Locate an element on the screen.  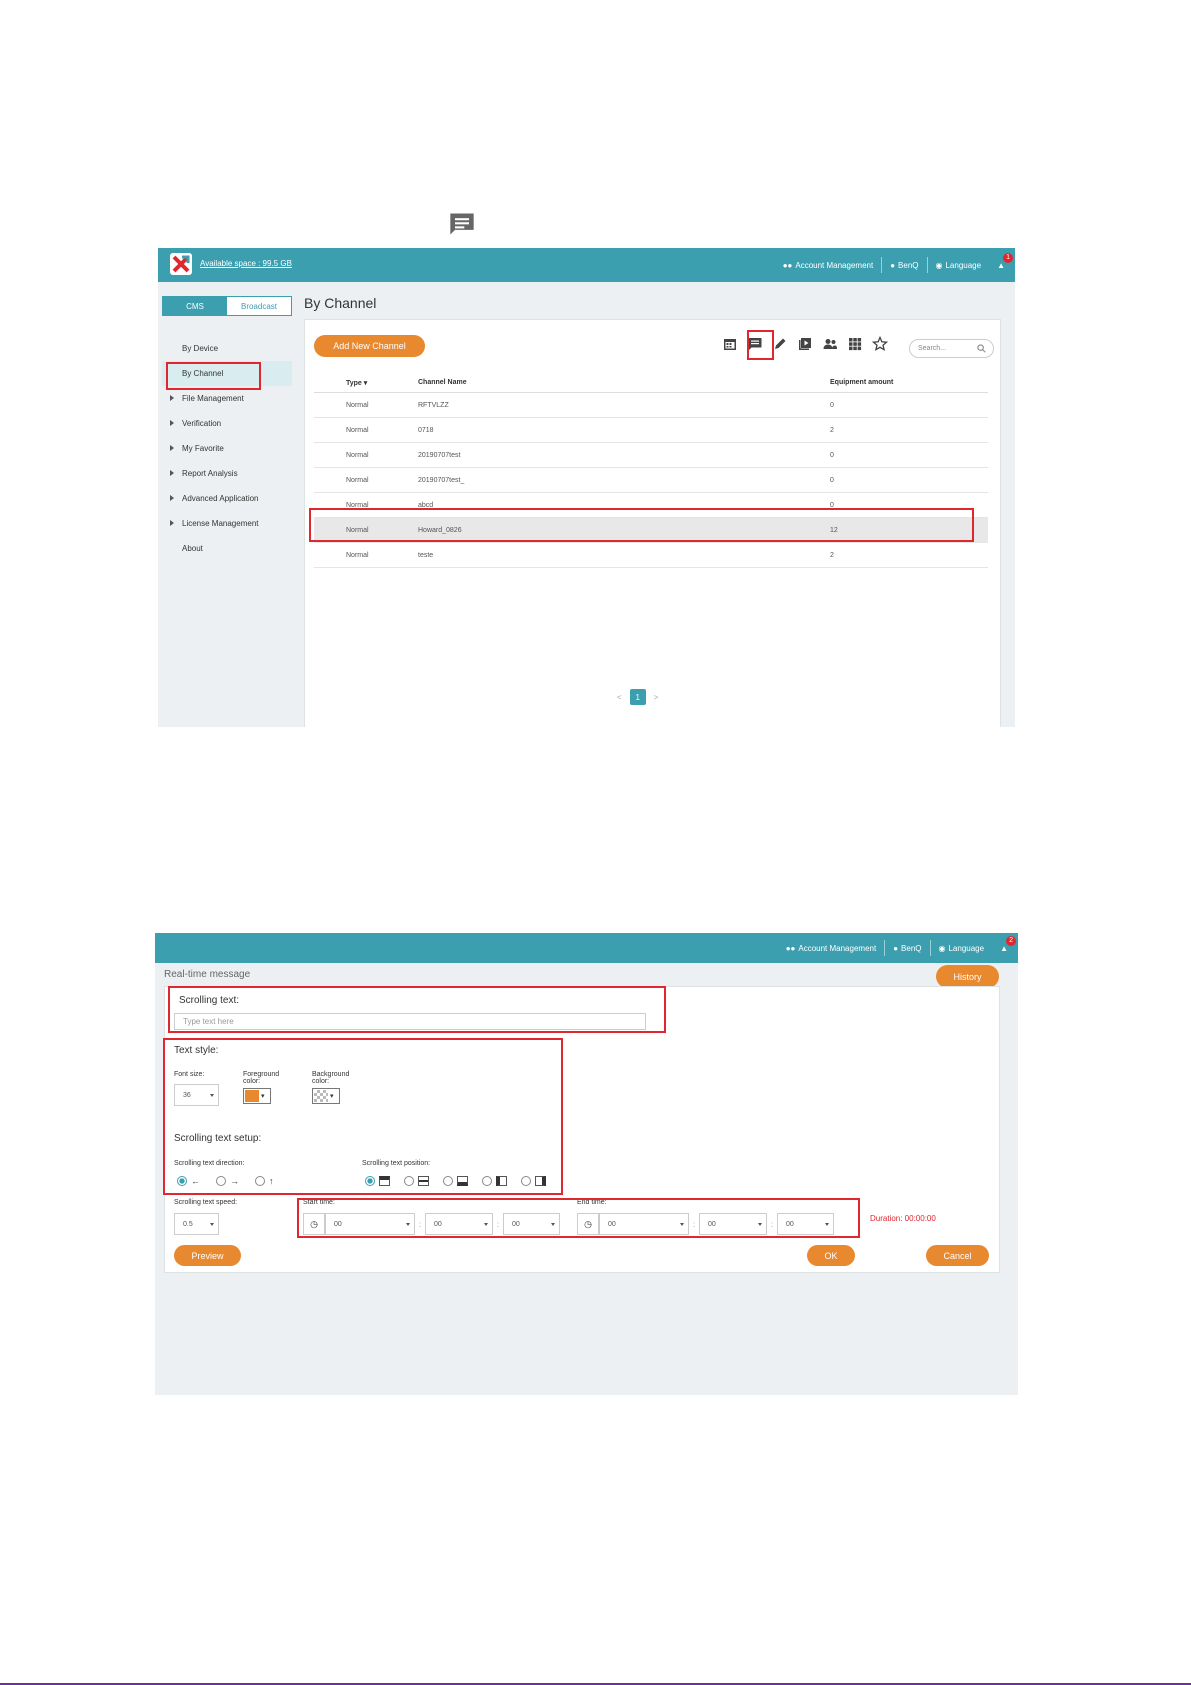
sidebar-item-label: My Favorite is located at coordinates (203, 448).